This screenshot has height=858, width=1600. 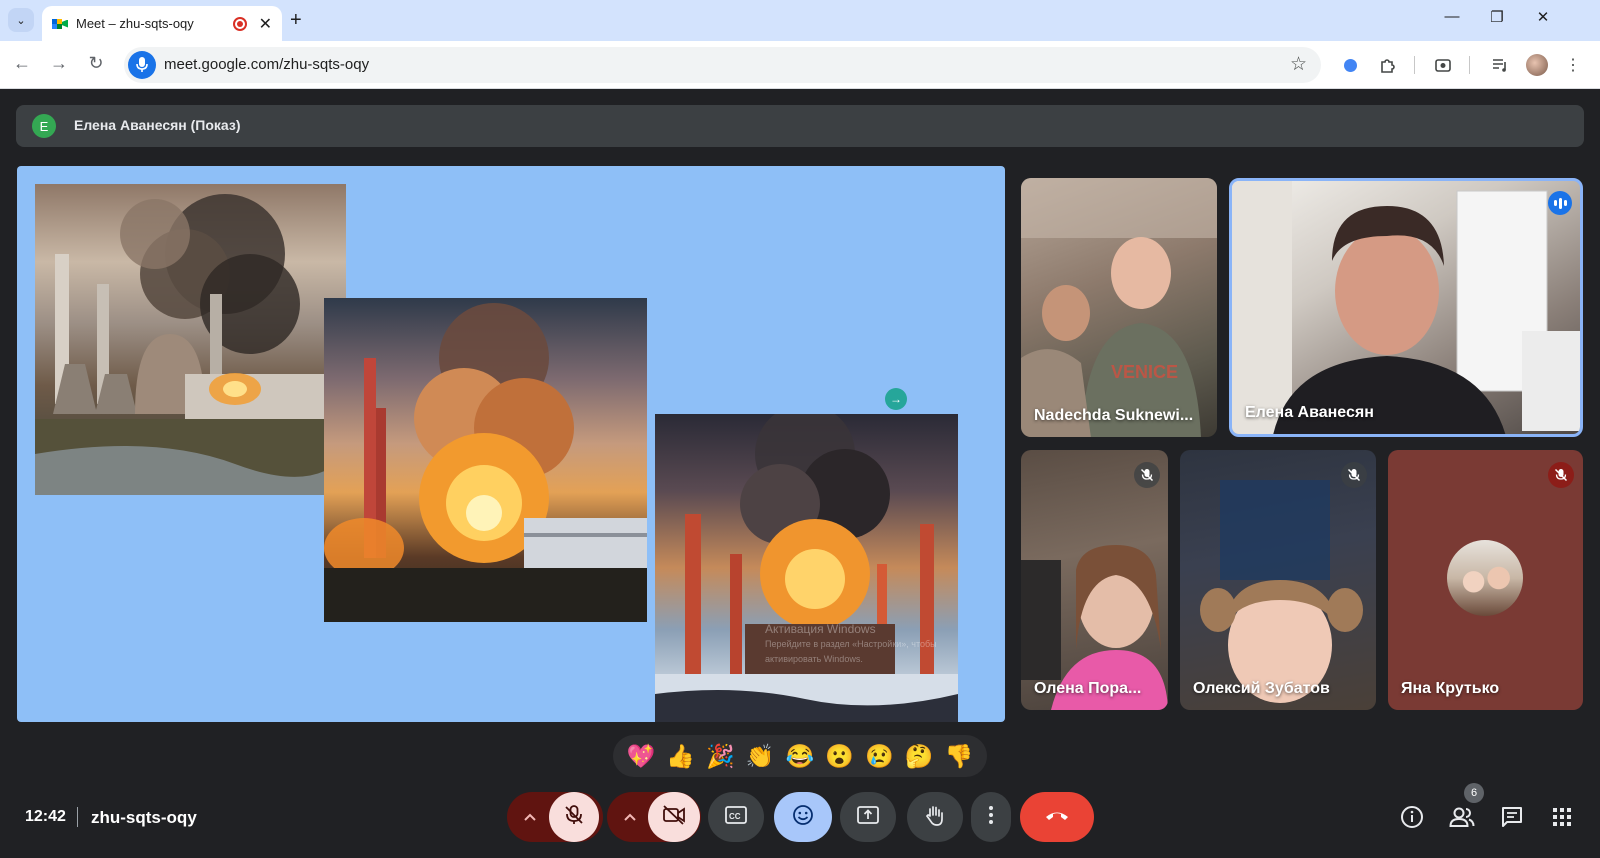 I want to click on media-control-icon, so click(x=1500, y=65).